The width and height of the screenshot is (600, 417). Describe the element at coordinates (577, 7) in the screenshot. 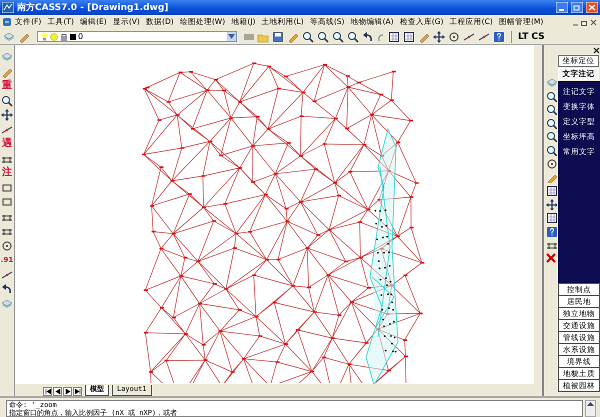

I see `restore-icon` at that location.